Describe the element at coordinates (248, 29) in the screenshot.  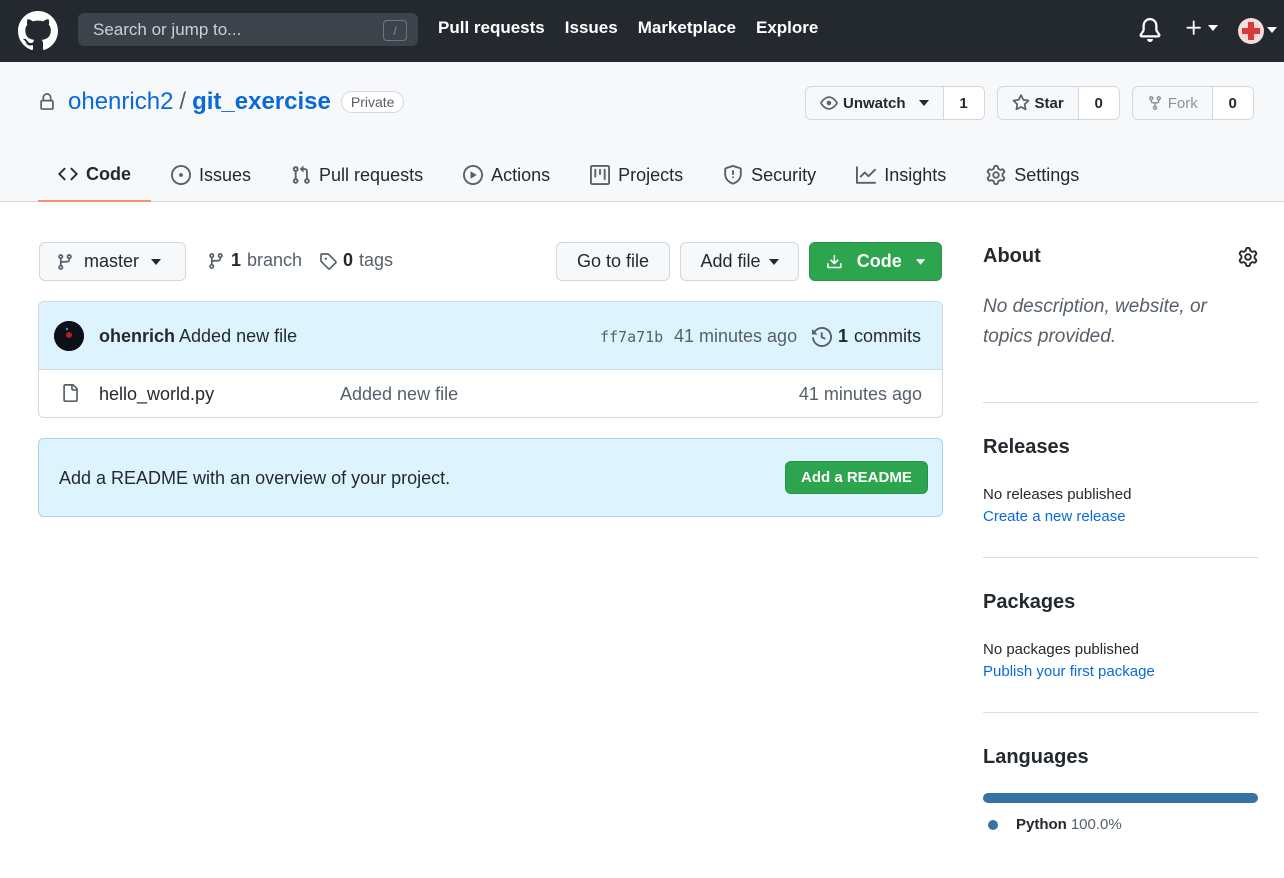
I see `search-input: Search or jump to... /` at that location.